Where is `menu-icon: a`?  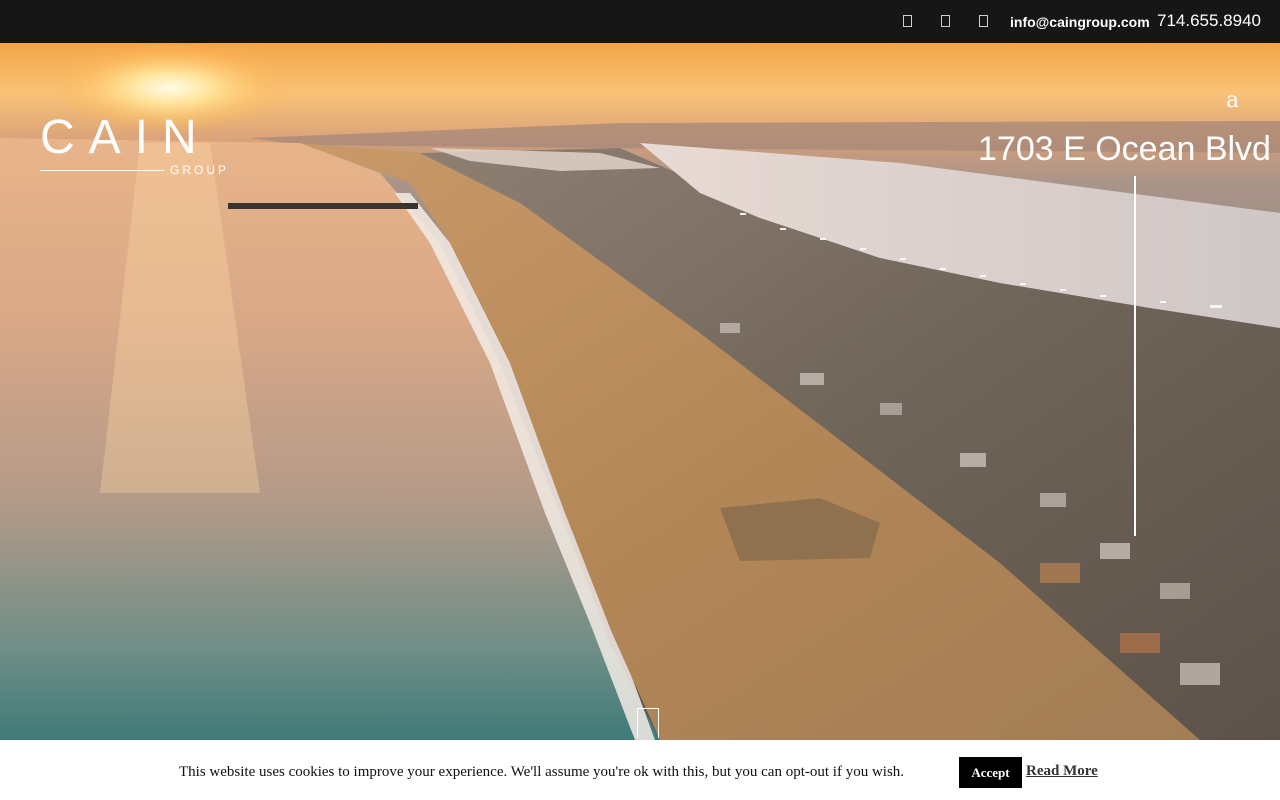 menu-icon: a is located at coordinates (1232, 100).